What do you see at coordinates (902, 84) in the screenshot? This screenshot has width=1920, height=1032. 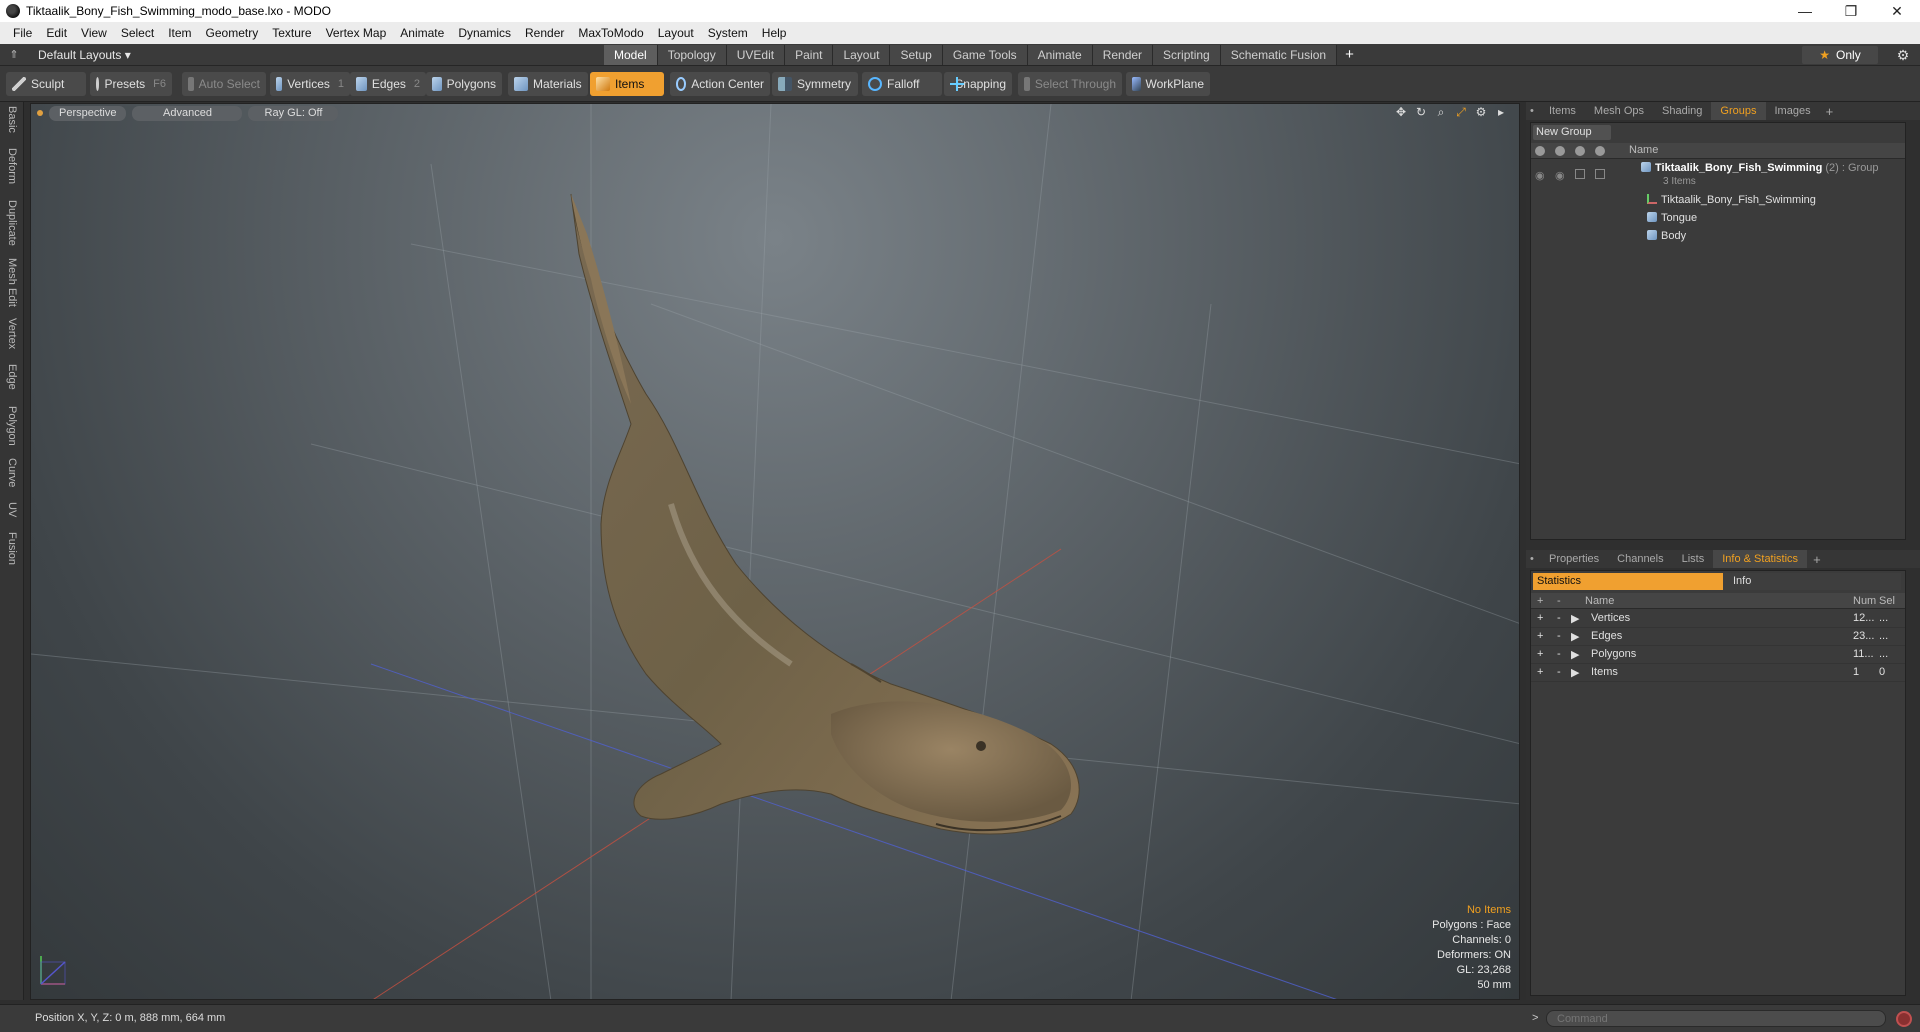 I see `falloff-button: Falloff` at bounding box center [902, 84].